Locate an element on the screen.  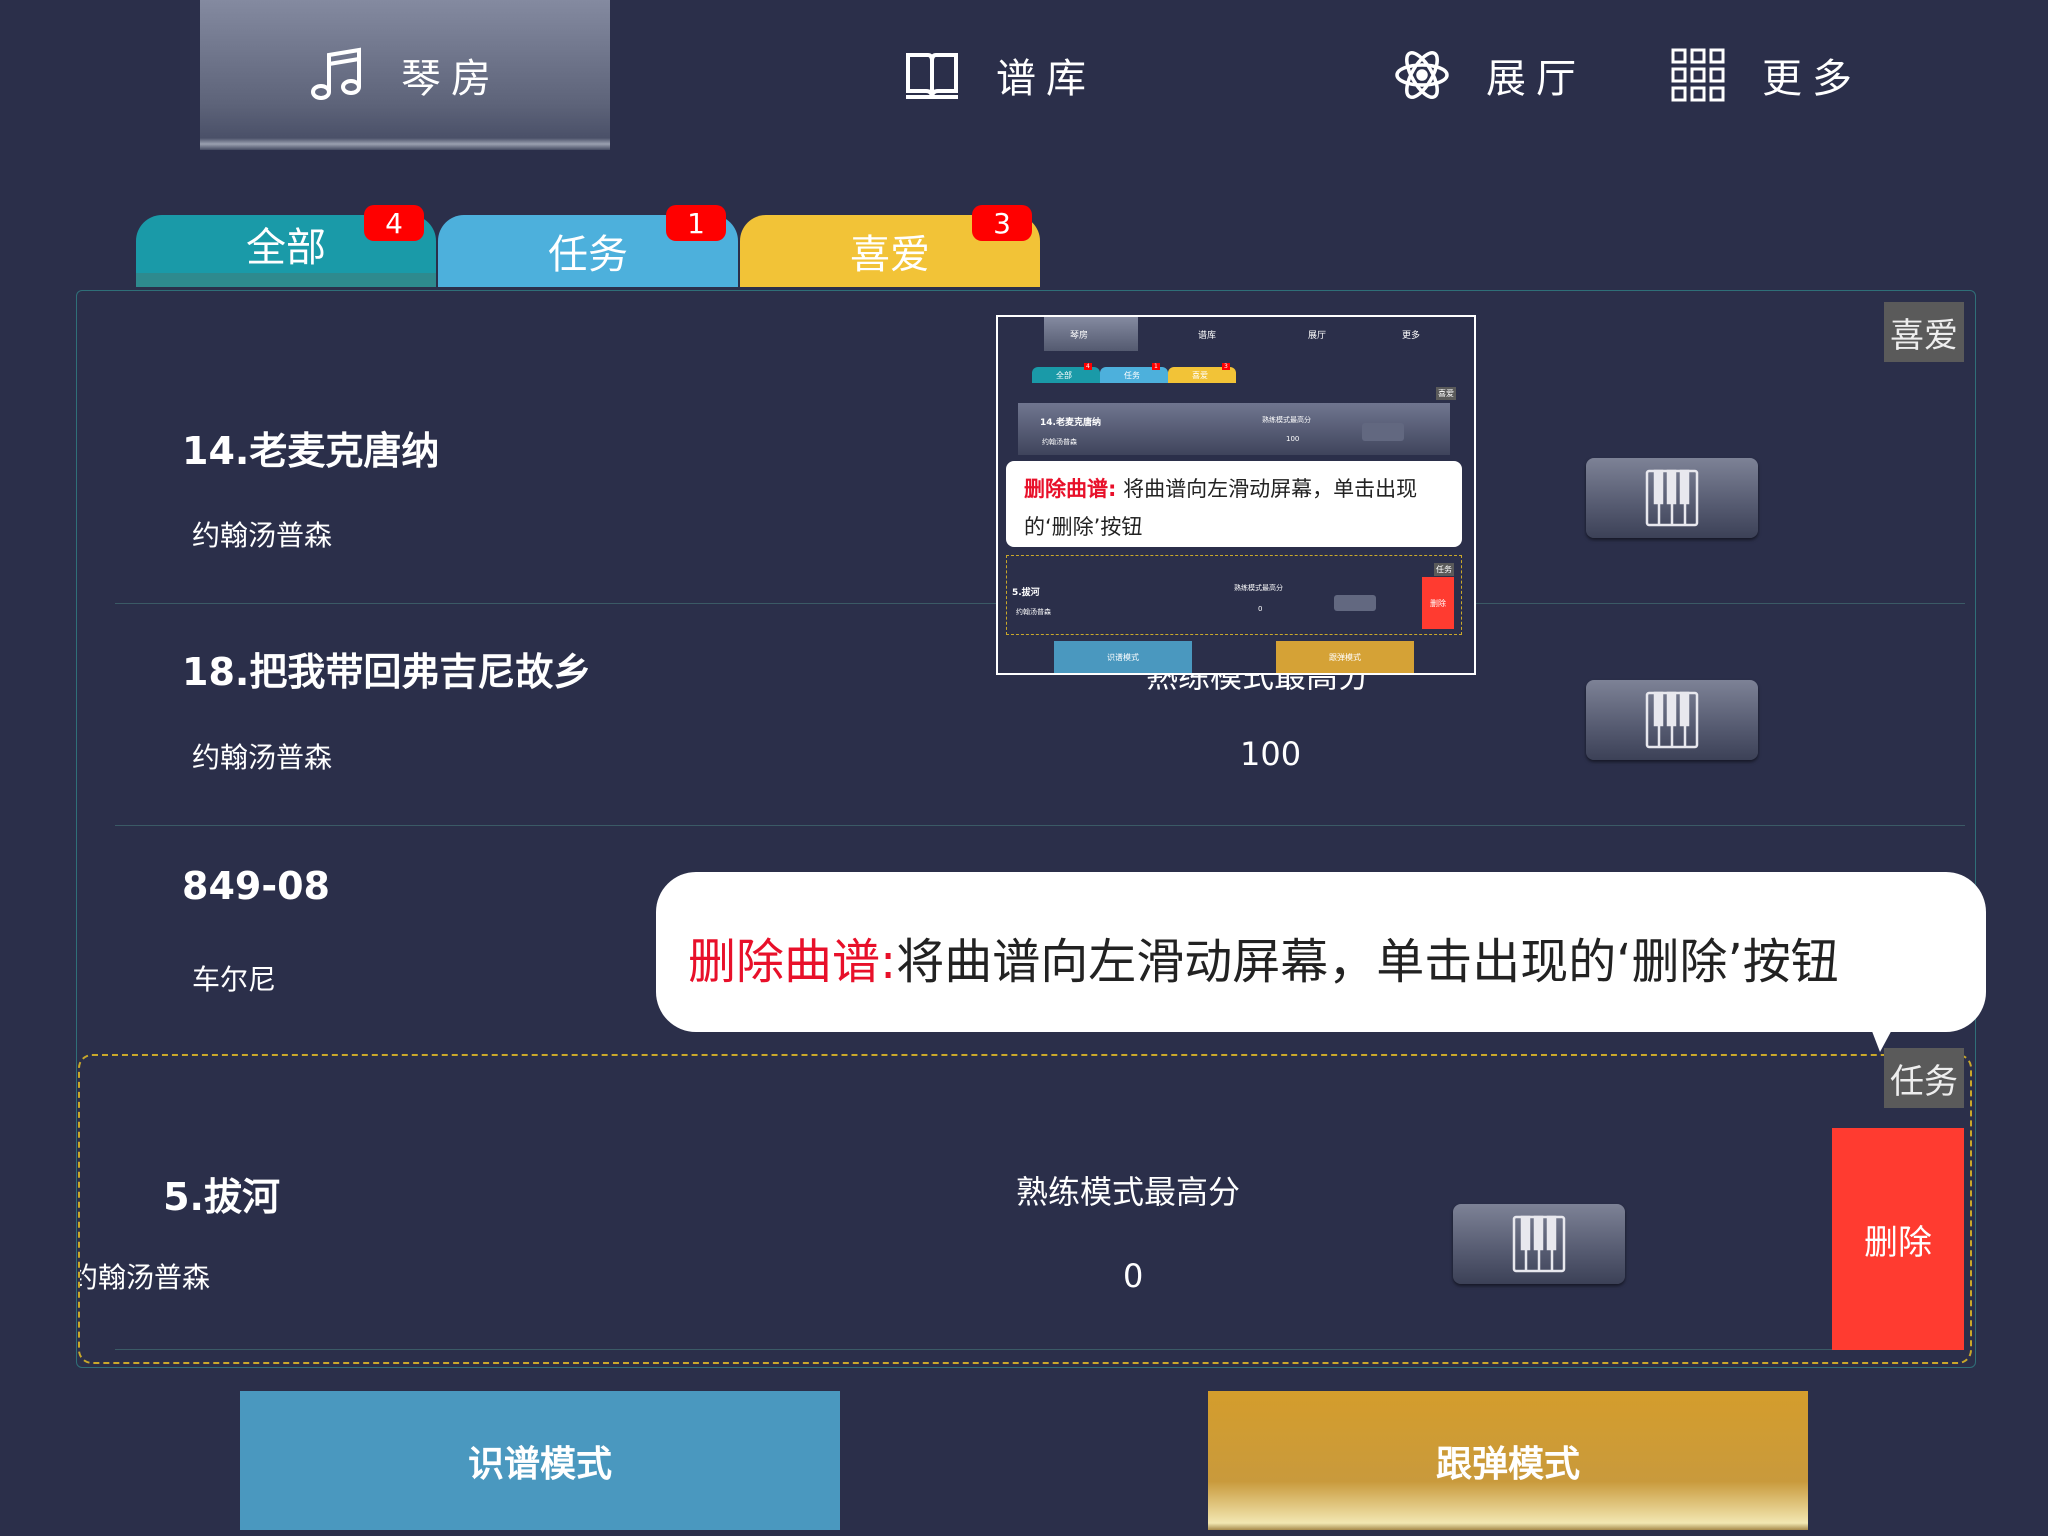
delete-tip-bubble: 删除曲谱:将曲谱向左滑动屏幕，单击出现的‘删除’按钮 is located at coordinates (1321, 952).